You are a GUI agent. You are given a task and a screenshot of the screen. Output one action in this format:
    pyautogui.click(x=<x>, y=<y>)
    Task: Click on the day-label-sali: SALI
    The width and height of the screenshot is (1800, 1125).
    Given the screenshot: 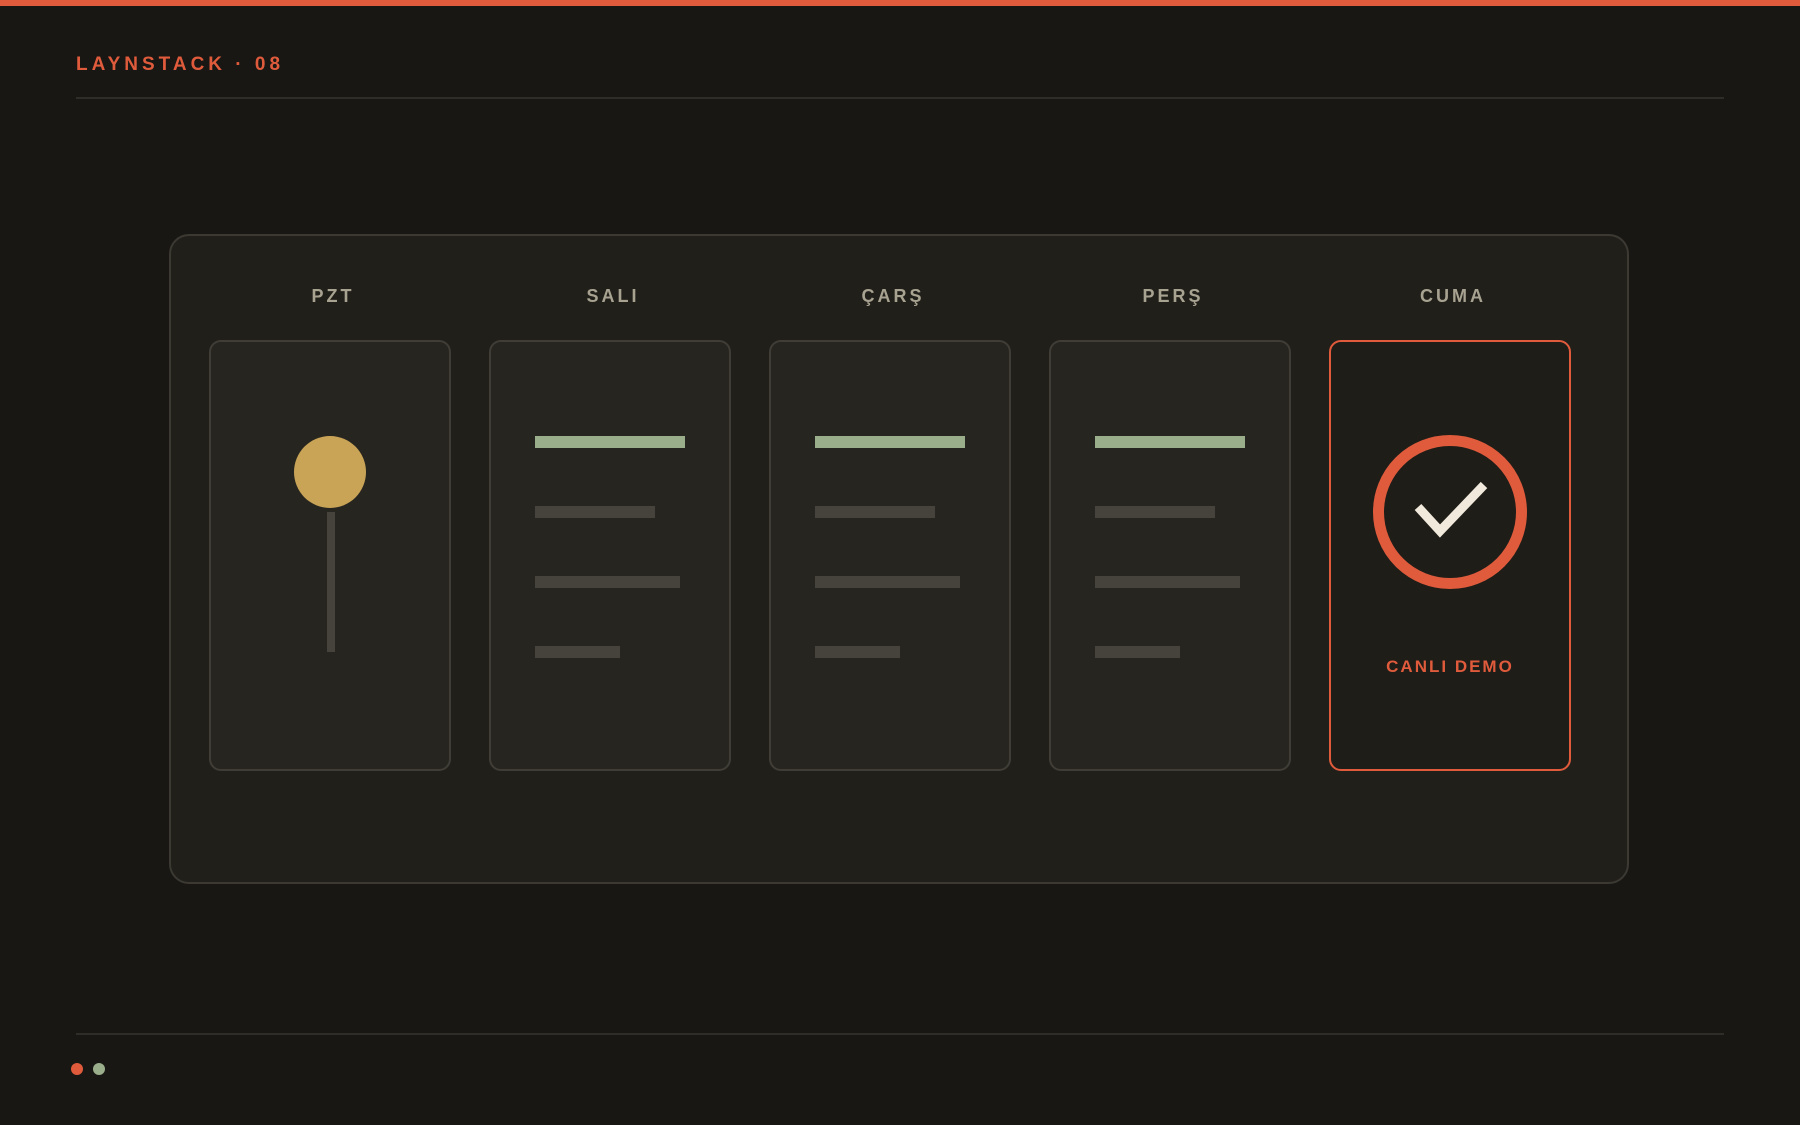 What is the action you would take?
    pyautogui.click(x=613, y=296)
    